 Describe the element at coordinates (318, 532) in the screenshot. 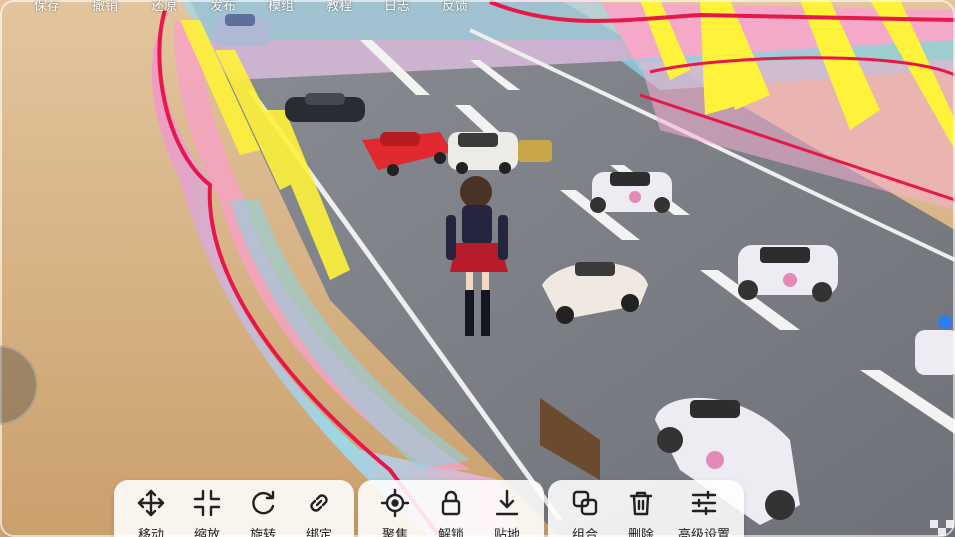

I see `link-label: 绑定` at that location.